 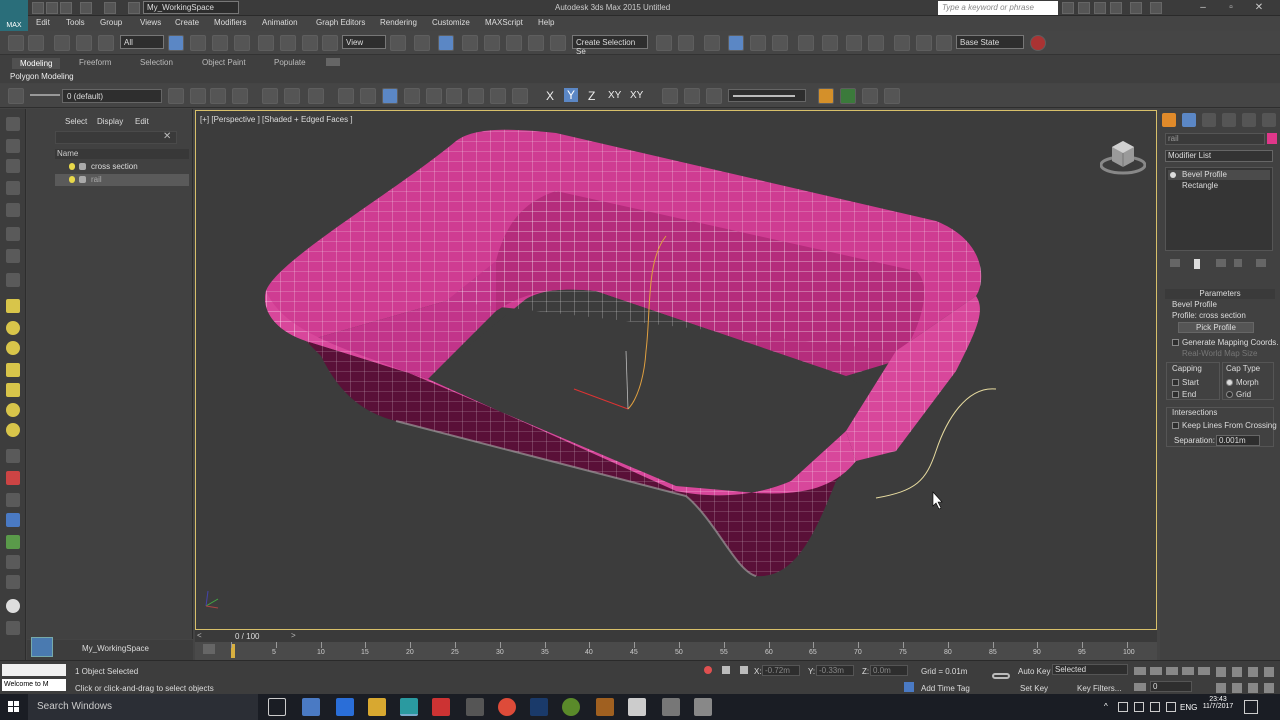 I want to click on bind-space-warp-icon, so click(x=106, y=43).